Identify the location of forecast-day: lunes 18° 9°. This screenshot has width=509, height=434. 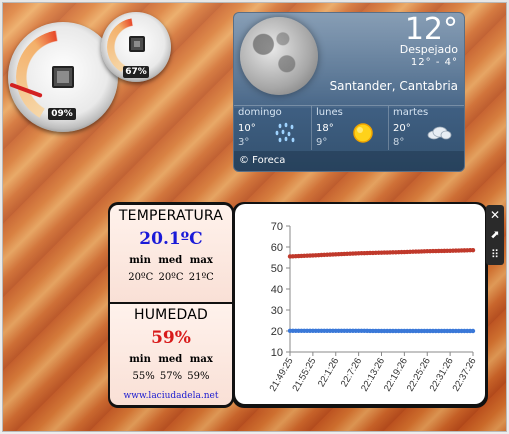
(349, 128).